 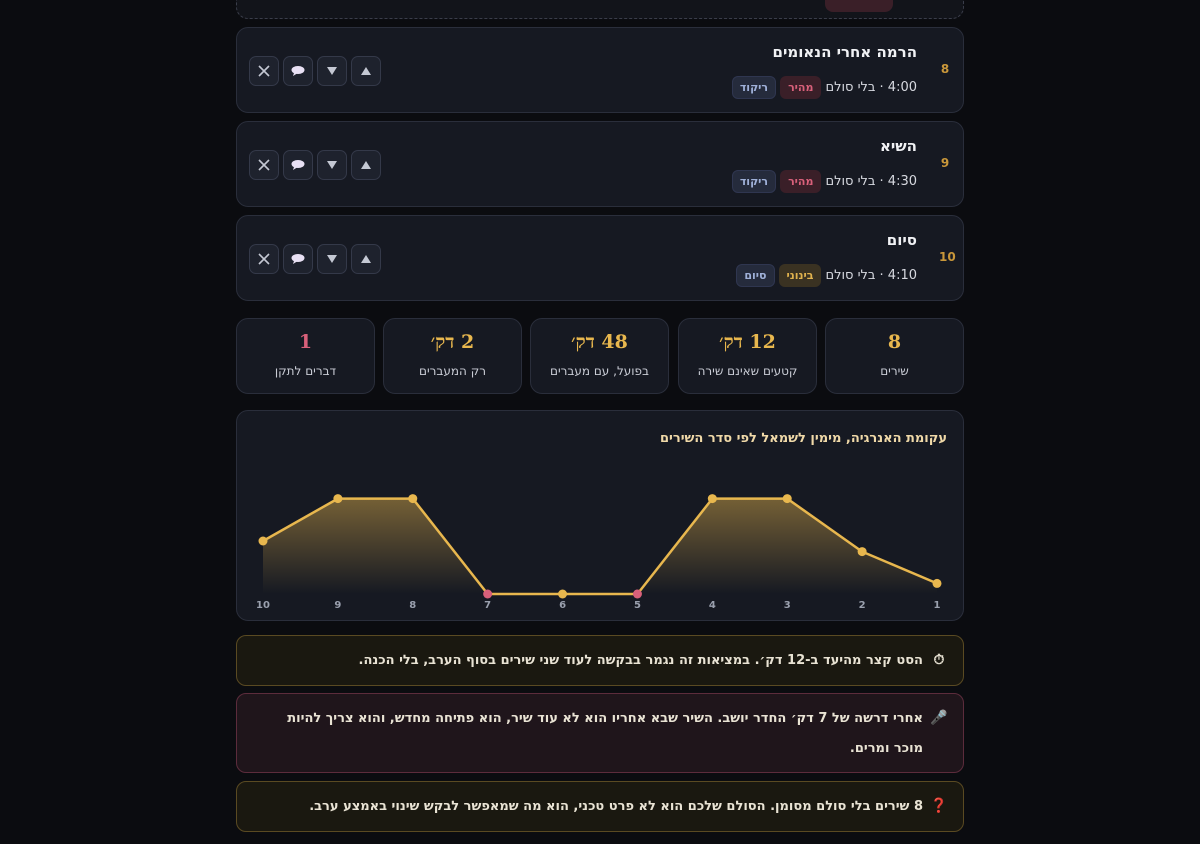 What do you see at coordinates (747, 356) in the screenshot?
I see `stat-card-non-singing: 12 דק׳ קטעים שאינם שירה` at bounding box center [747, 356].